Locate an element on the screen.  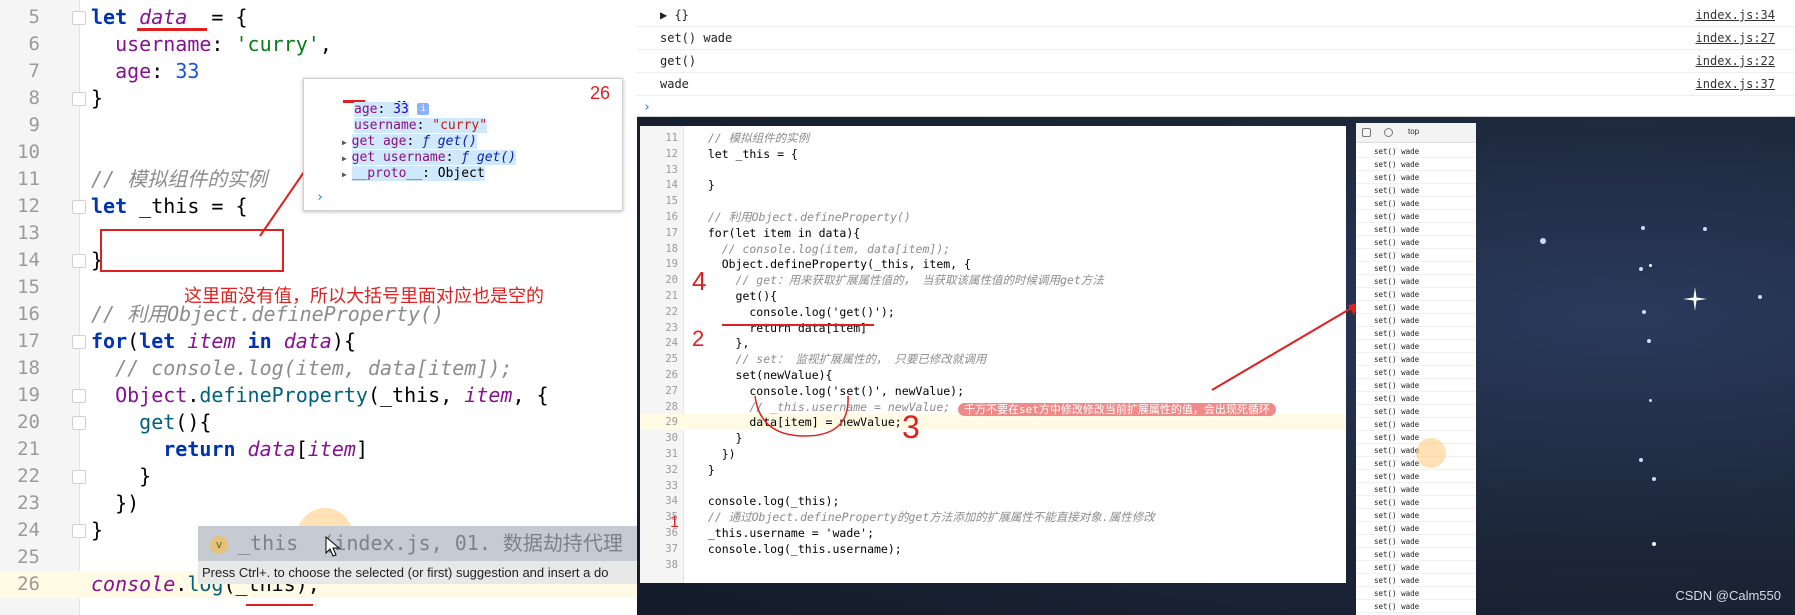
code-line: 32 } is located at coordinates (993, 470).